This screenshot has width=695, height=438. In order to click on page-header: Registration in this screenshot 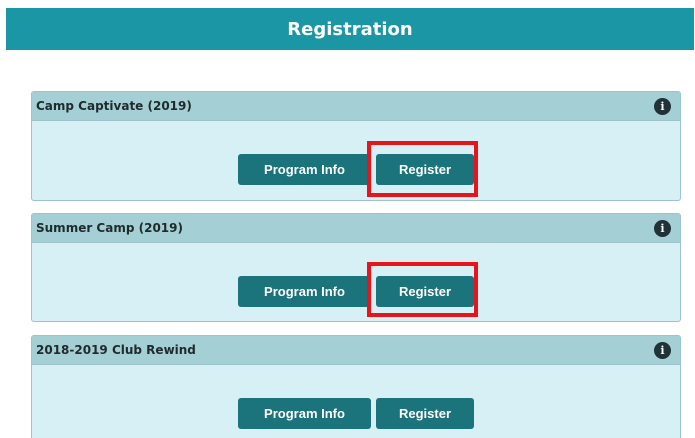, I will do `click(350, 29)`.